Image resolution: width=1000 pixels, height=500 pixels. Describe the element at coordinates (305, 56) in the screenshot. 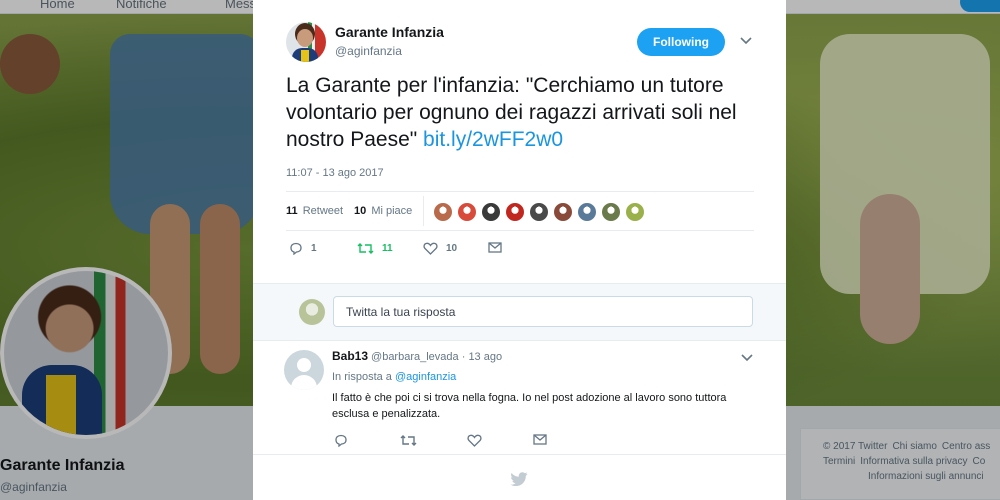

I see `avatar-shirt` at that location.